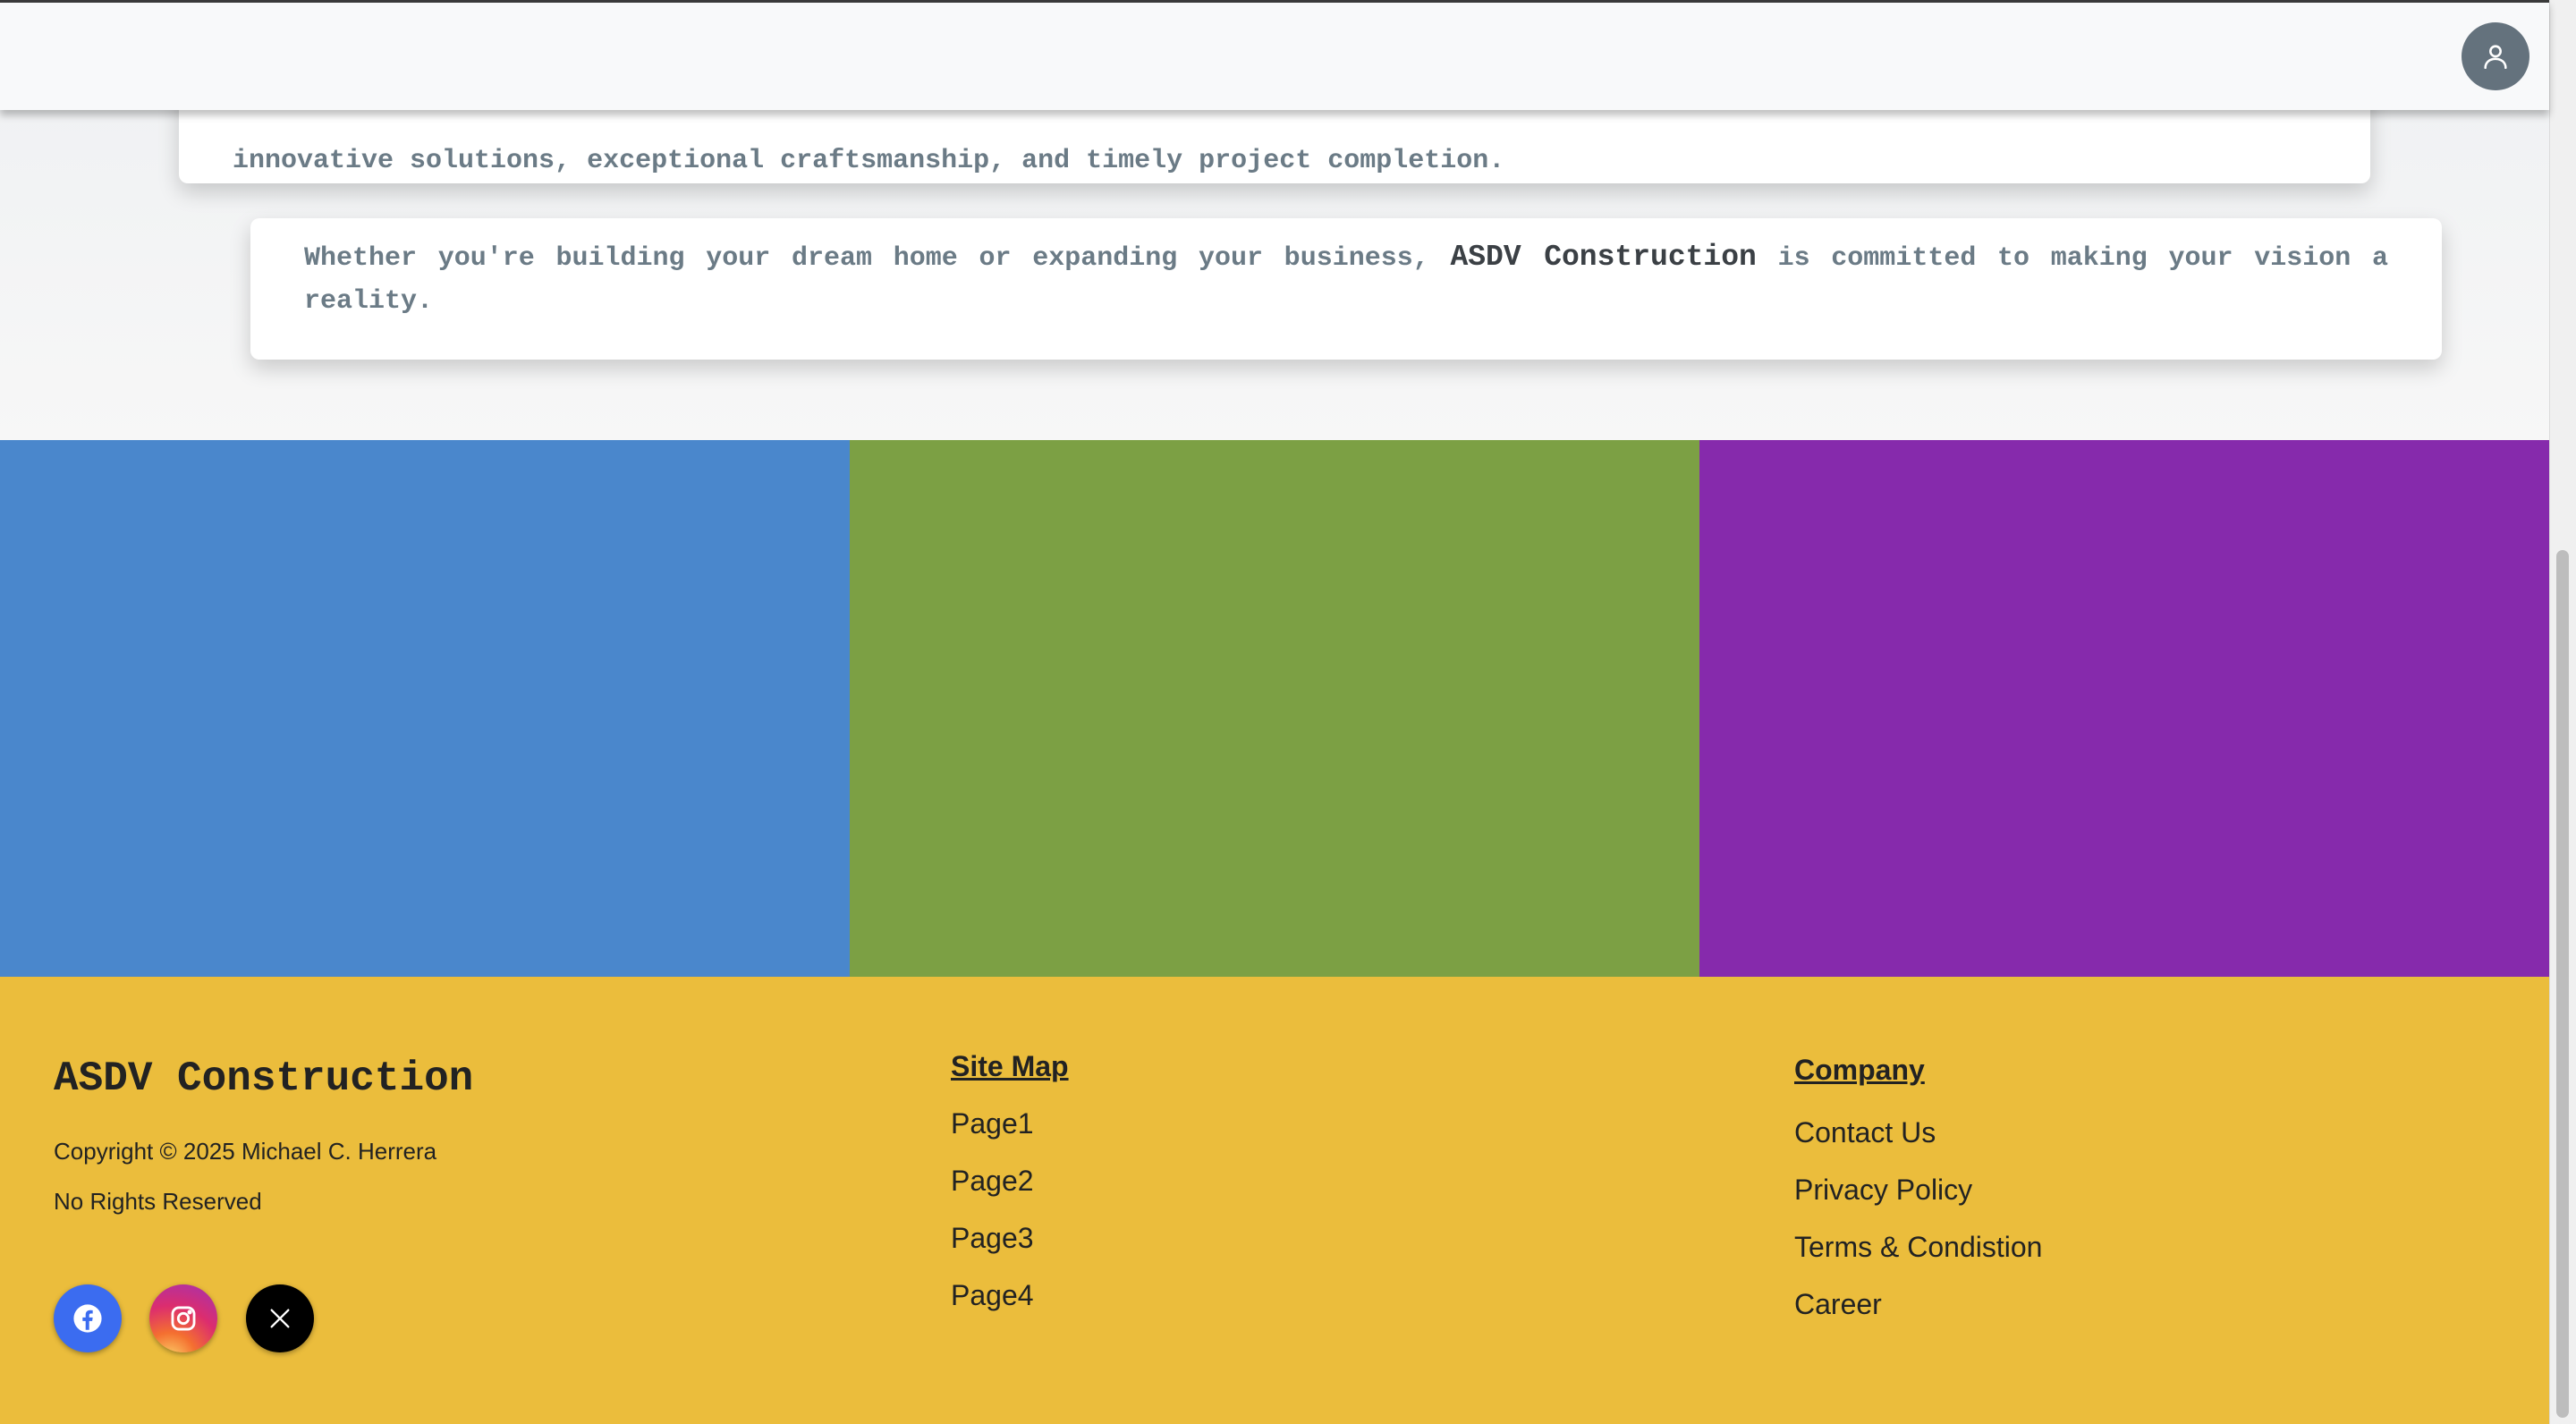  I want to click on footer-brand: ASDV Construction, so click(264, 1078).